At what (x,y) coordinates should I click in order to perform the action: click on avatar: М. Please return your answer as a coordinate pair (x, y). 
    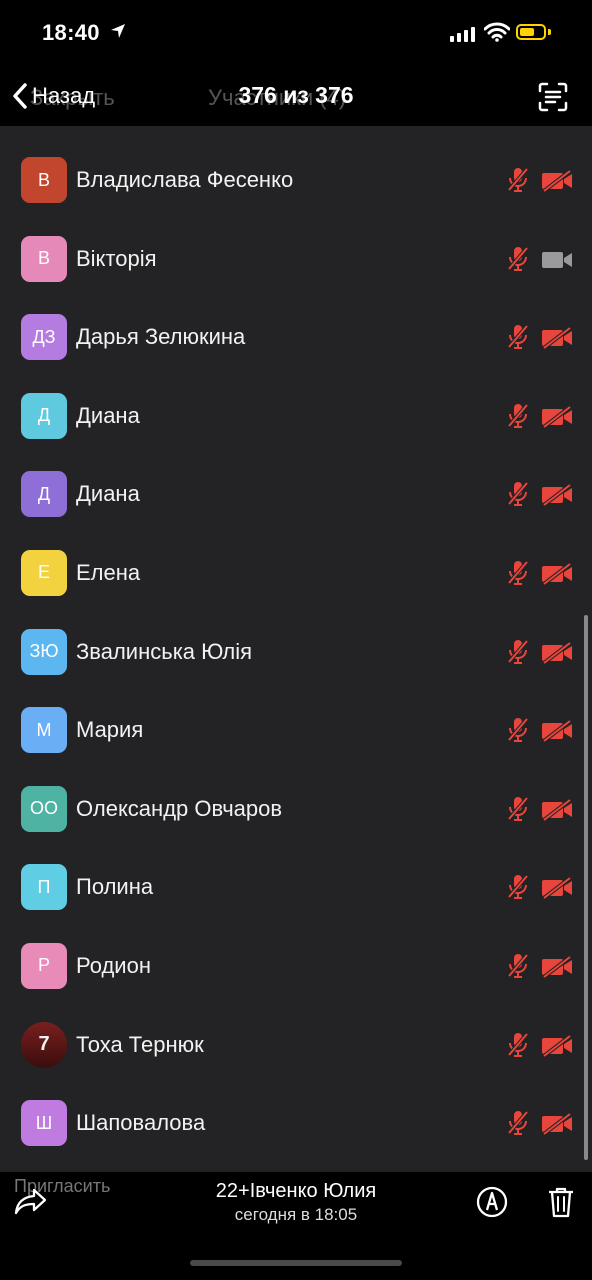
    Looking at the image, I should click on (44, 730).